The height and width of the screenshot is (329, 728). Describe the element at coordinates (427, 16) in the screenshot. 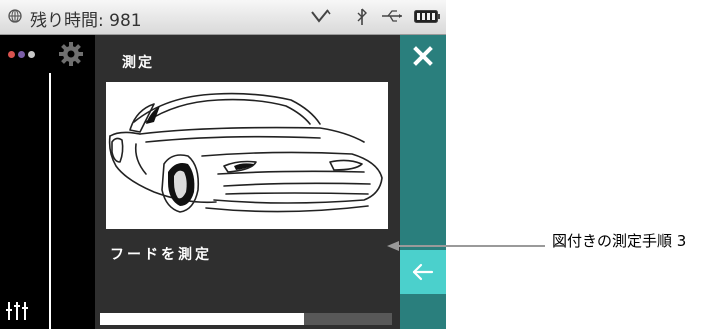

I see `battery-icon` at that location.